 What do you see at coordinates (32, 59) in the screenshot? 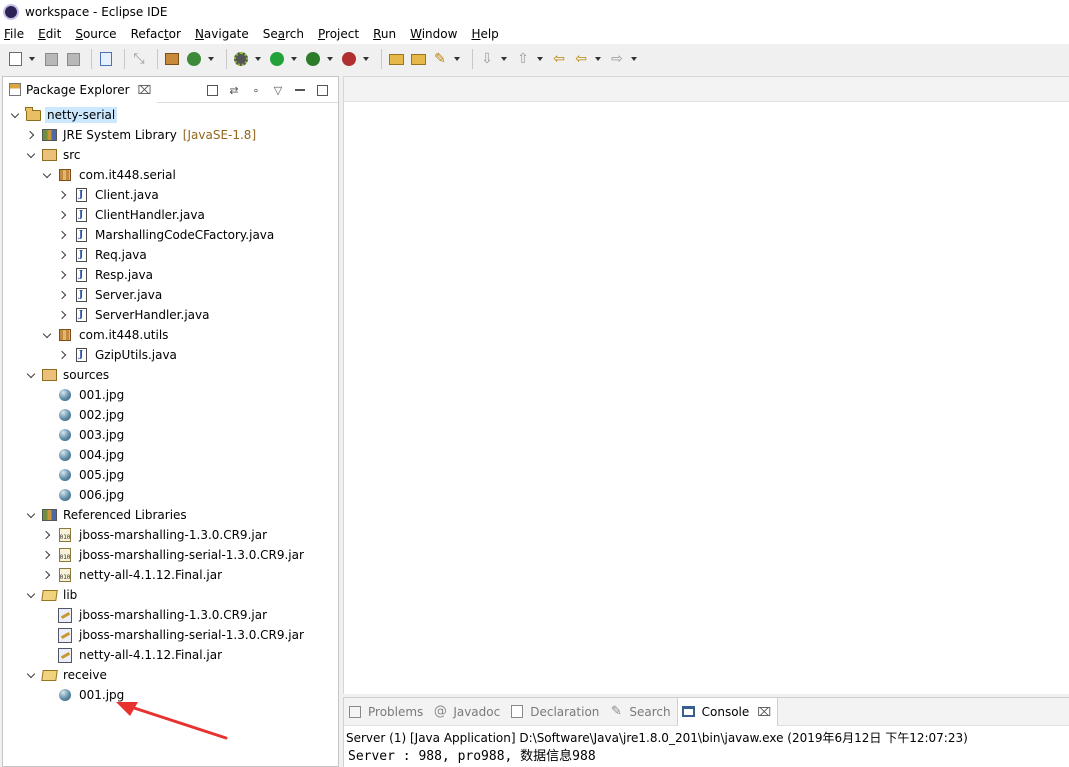
I see `new-dropdown-icon` at bounding box center [32, 59].